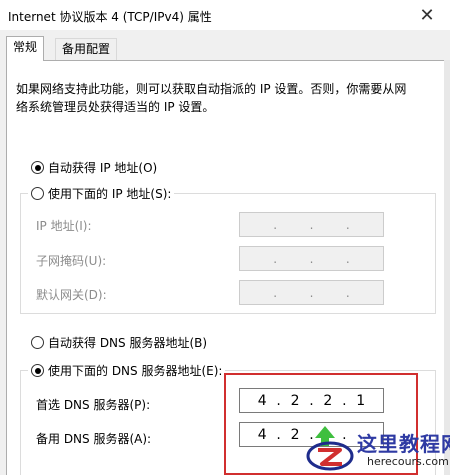 Image resolution: width=450 pixels, height=475 pixels. What do you see at coordinates (37, 167) in the screenshot?
I see `ip-auto-radio` at bounding box center [37, 167].